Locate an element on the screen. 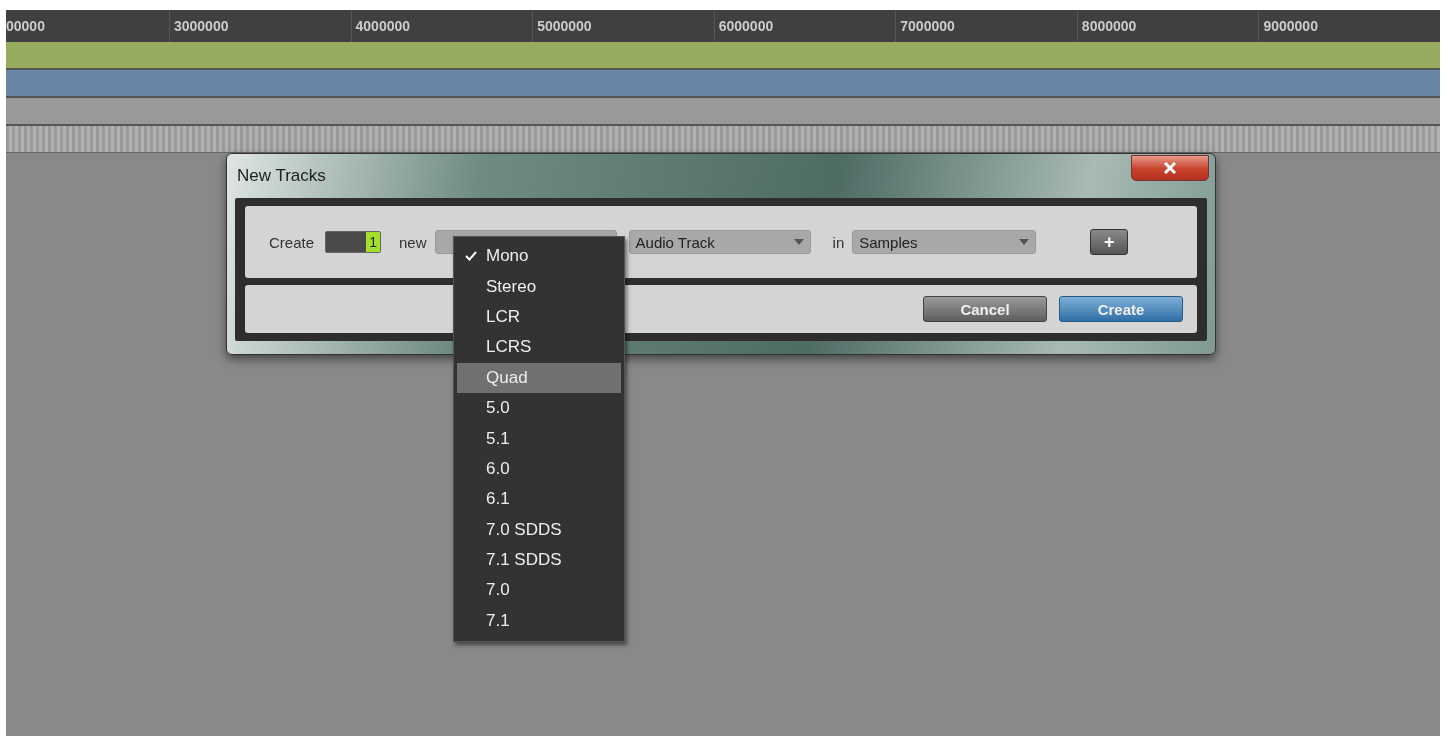 The width and height of the screenshot is (1448, 736). menu-item: 6.1 is located at coordinates (539, 499).